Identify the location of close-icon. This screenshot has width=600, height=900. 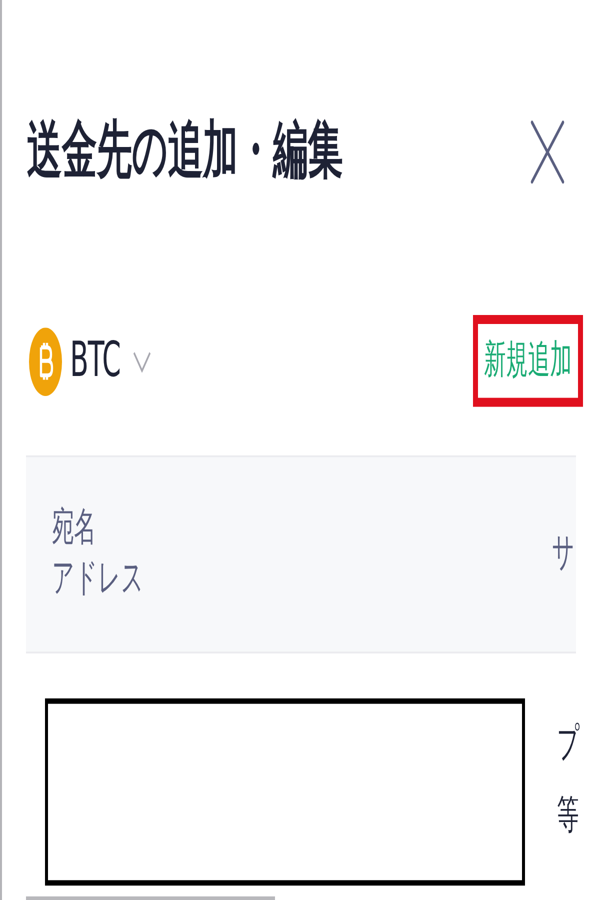
(547, 151).